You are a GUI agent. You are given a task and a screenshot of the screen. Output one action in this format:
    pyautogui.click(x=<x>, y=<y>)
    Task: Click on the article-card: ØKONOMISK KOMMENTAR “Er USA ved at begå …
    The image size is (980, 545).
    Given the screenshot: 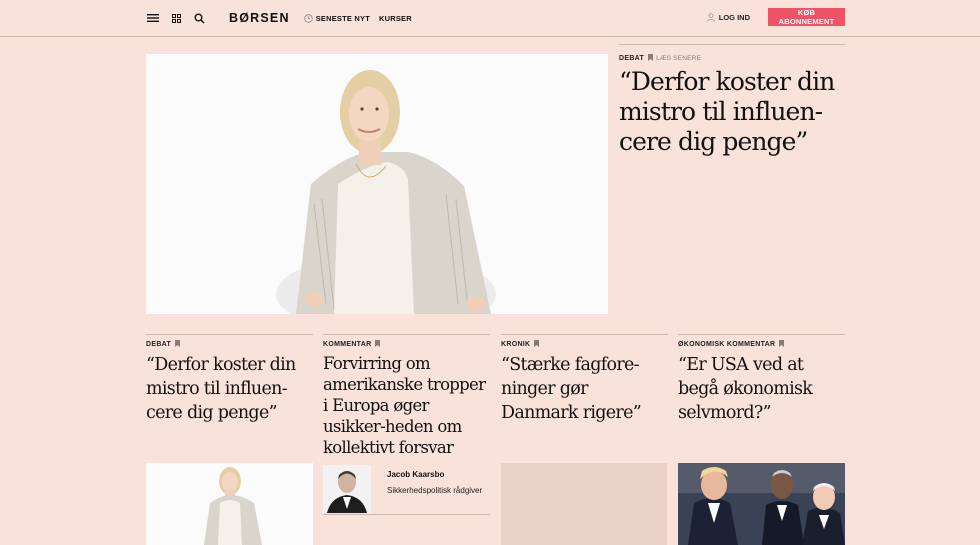 What is the action you would take?
    pyautogui.click(x=761, y=379)
    